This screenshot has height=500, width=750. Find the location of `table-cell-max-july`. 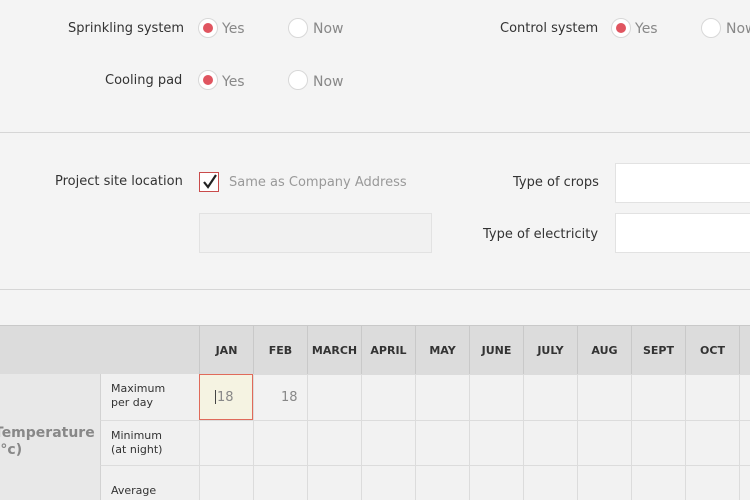

table-cell-max-july is located at coordinates (550, 397).